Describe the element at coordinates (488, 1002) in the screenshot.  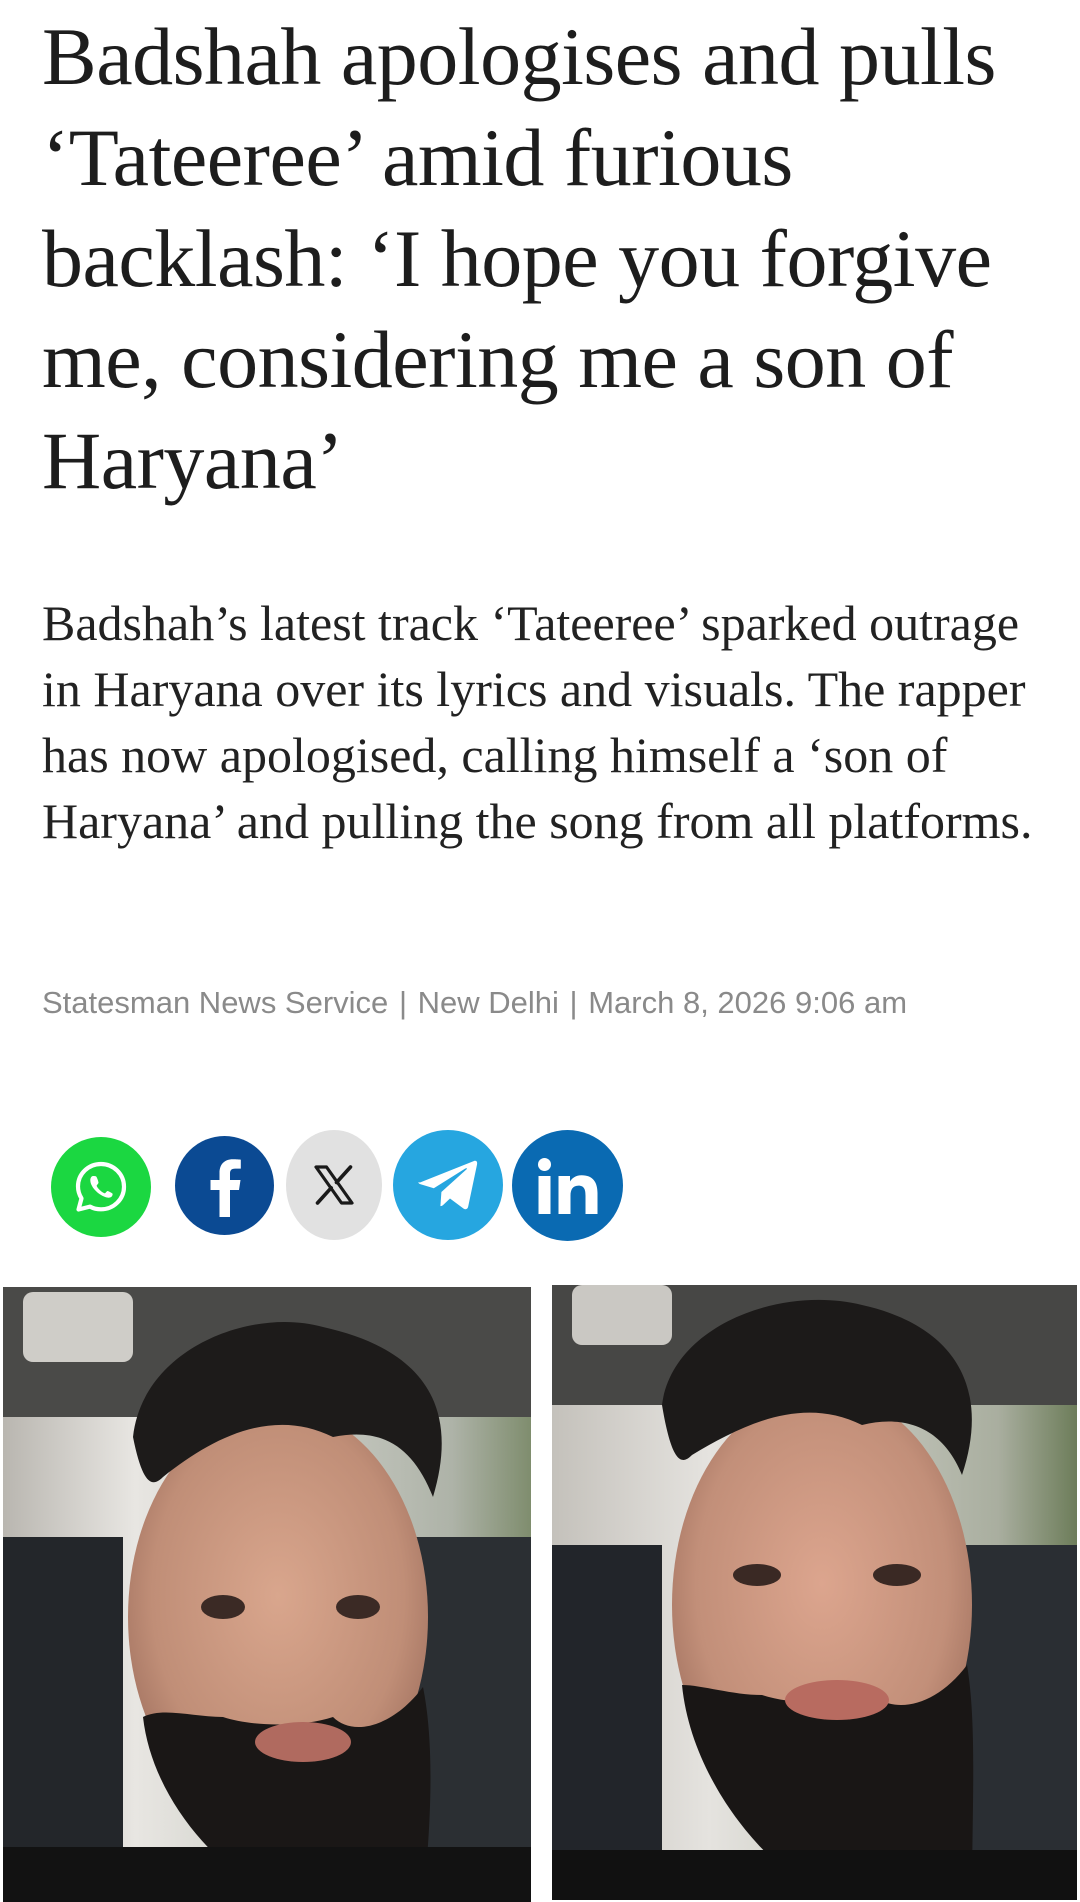
I see `byline-location: New Delhi` at that location.